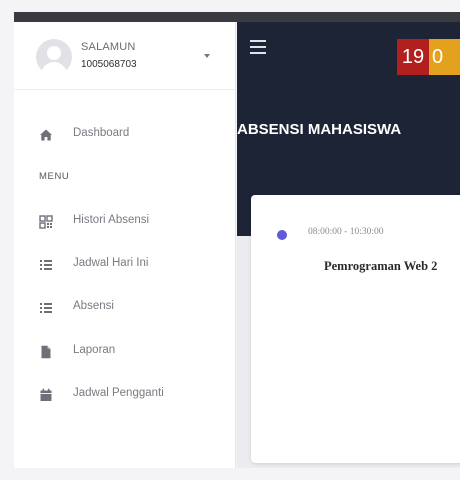 The height and width of the screenshot is (480, 460). What do you see at coordinates (54, 176) in the screenshot?
I see `menu-section-label: MENU` at bounding box center [54, 176].